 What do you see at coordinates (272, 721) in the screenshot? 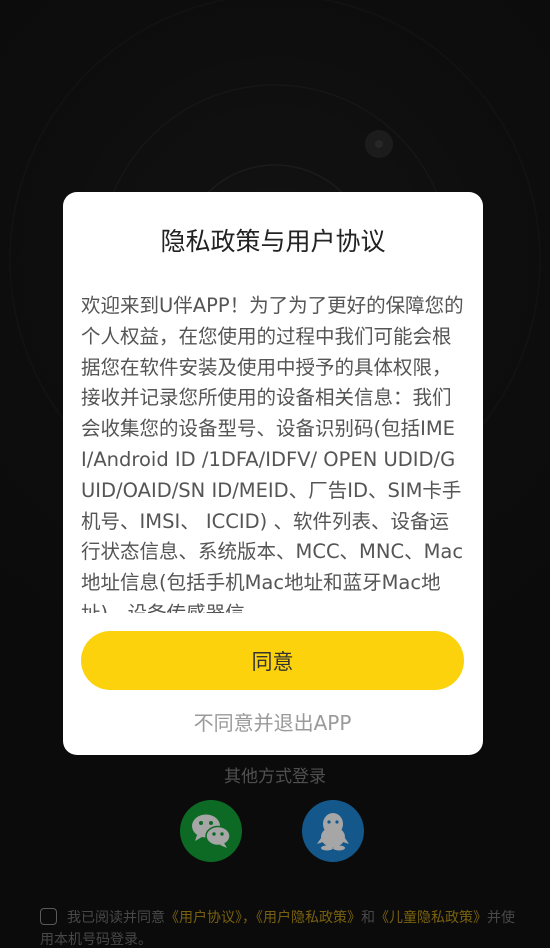
I see `decline-exit-button: 不同意并退出APP` at bounding box center [272, 721].